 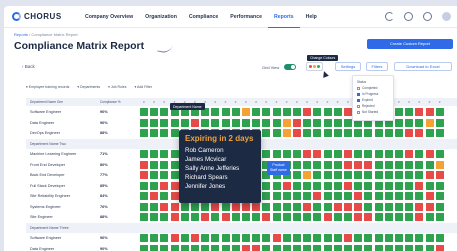 What do you see at coordinates (408, 16) in the screenshot?
I see `globe-icon` at bounding box center [408, 16].